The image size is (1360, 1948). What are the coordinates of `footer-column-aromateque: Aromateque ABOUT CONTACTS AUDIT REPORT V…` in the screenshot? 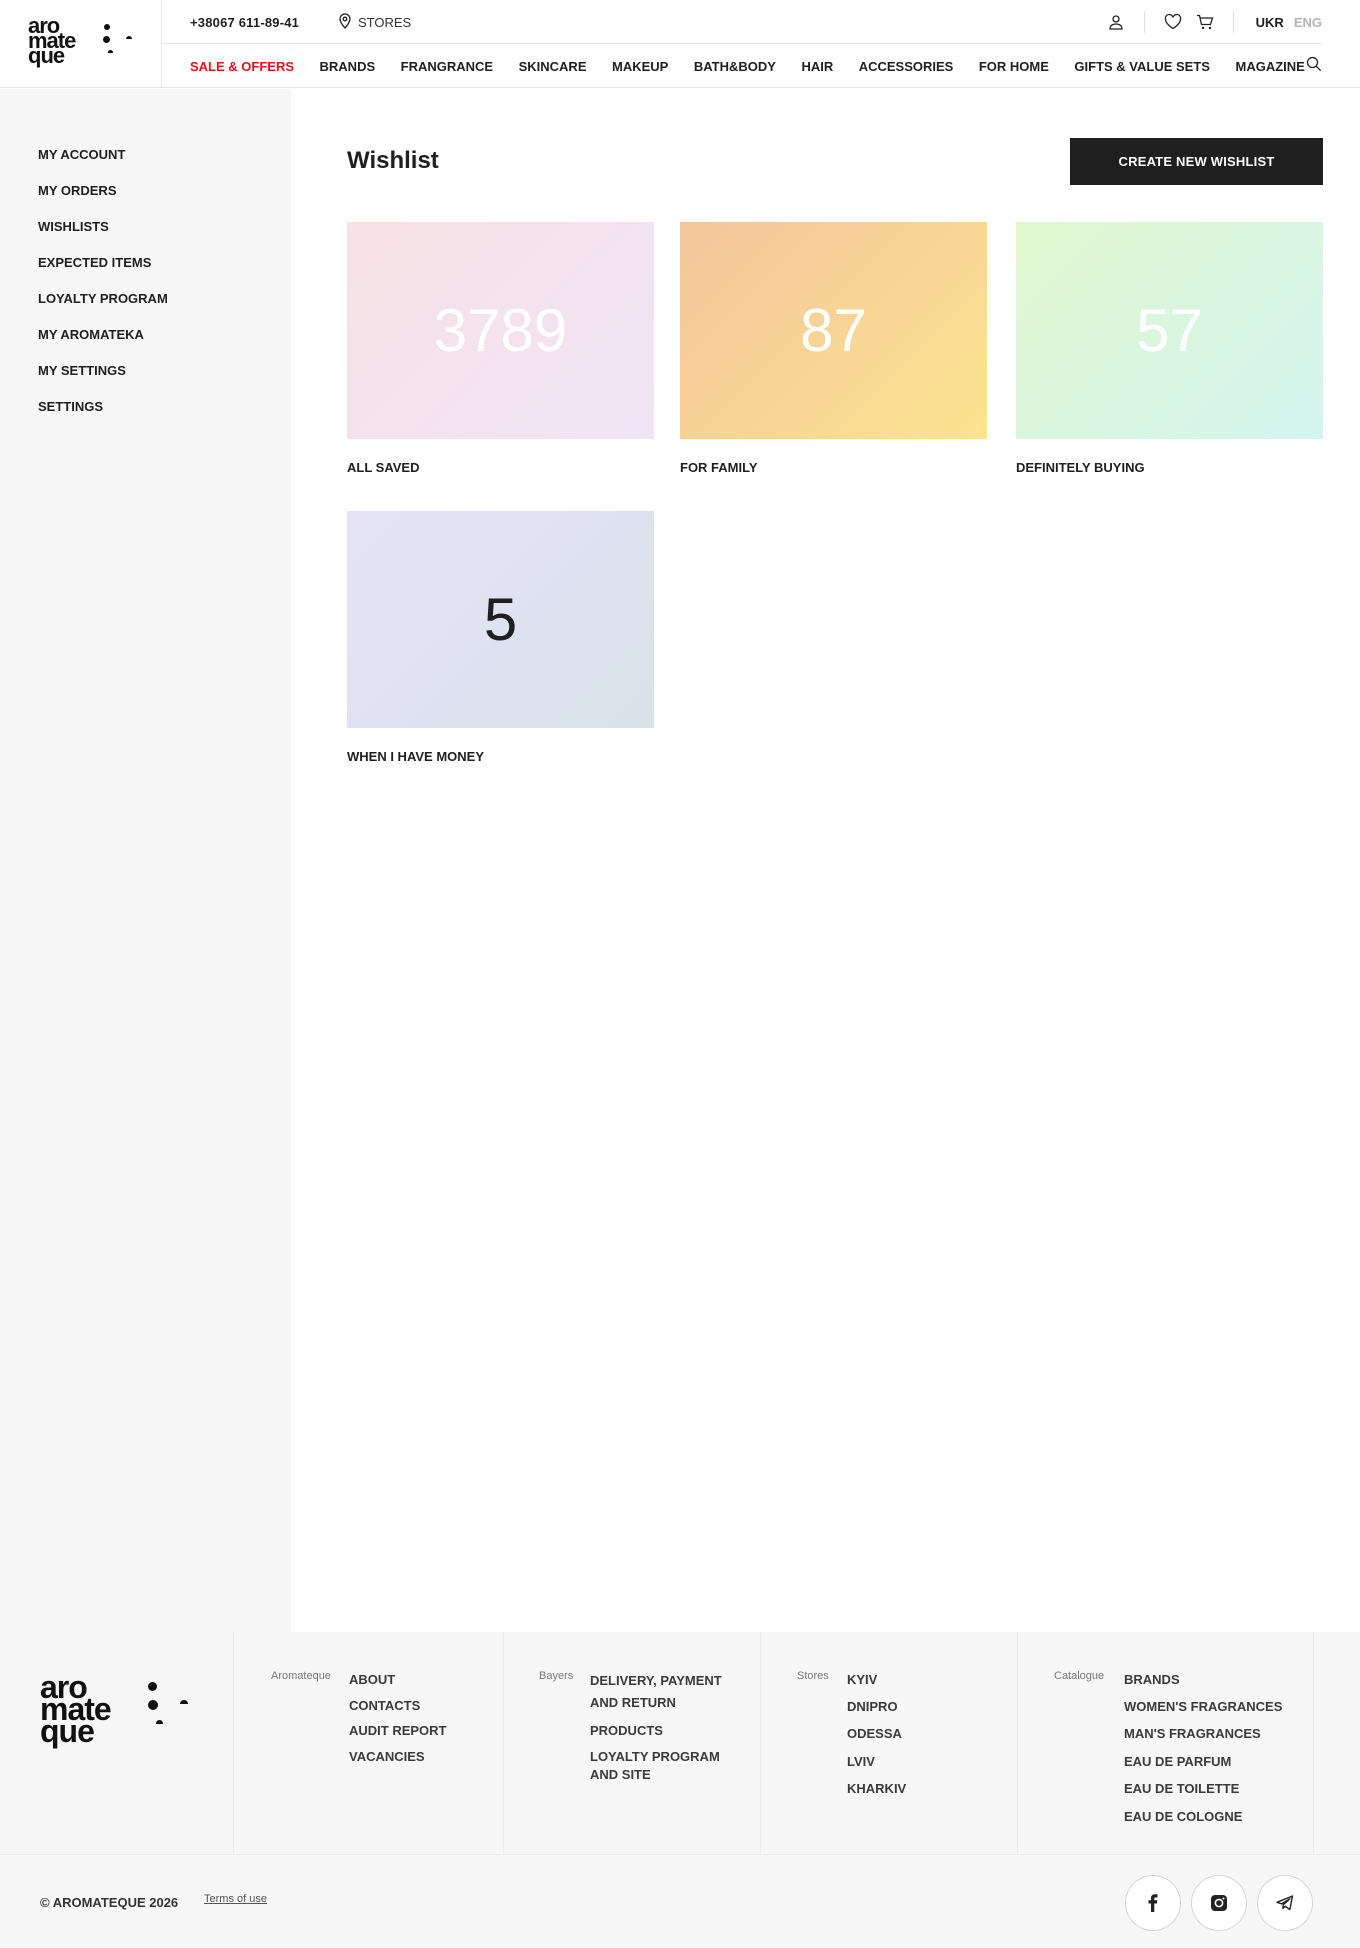 It's located at (368, 1743).